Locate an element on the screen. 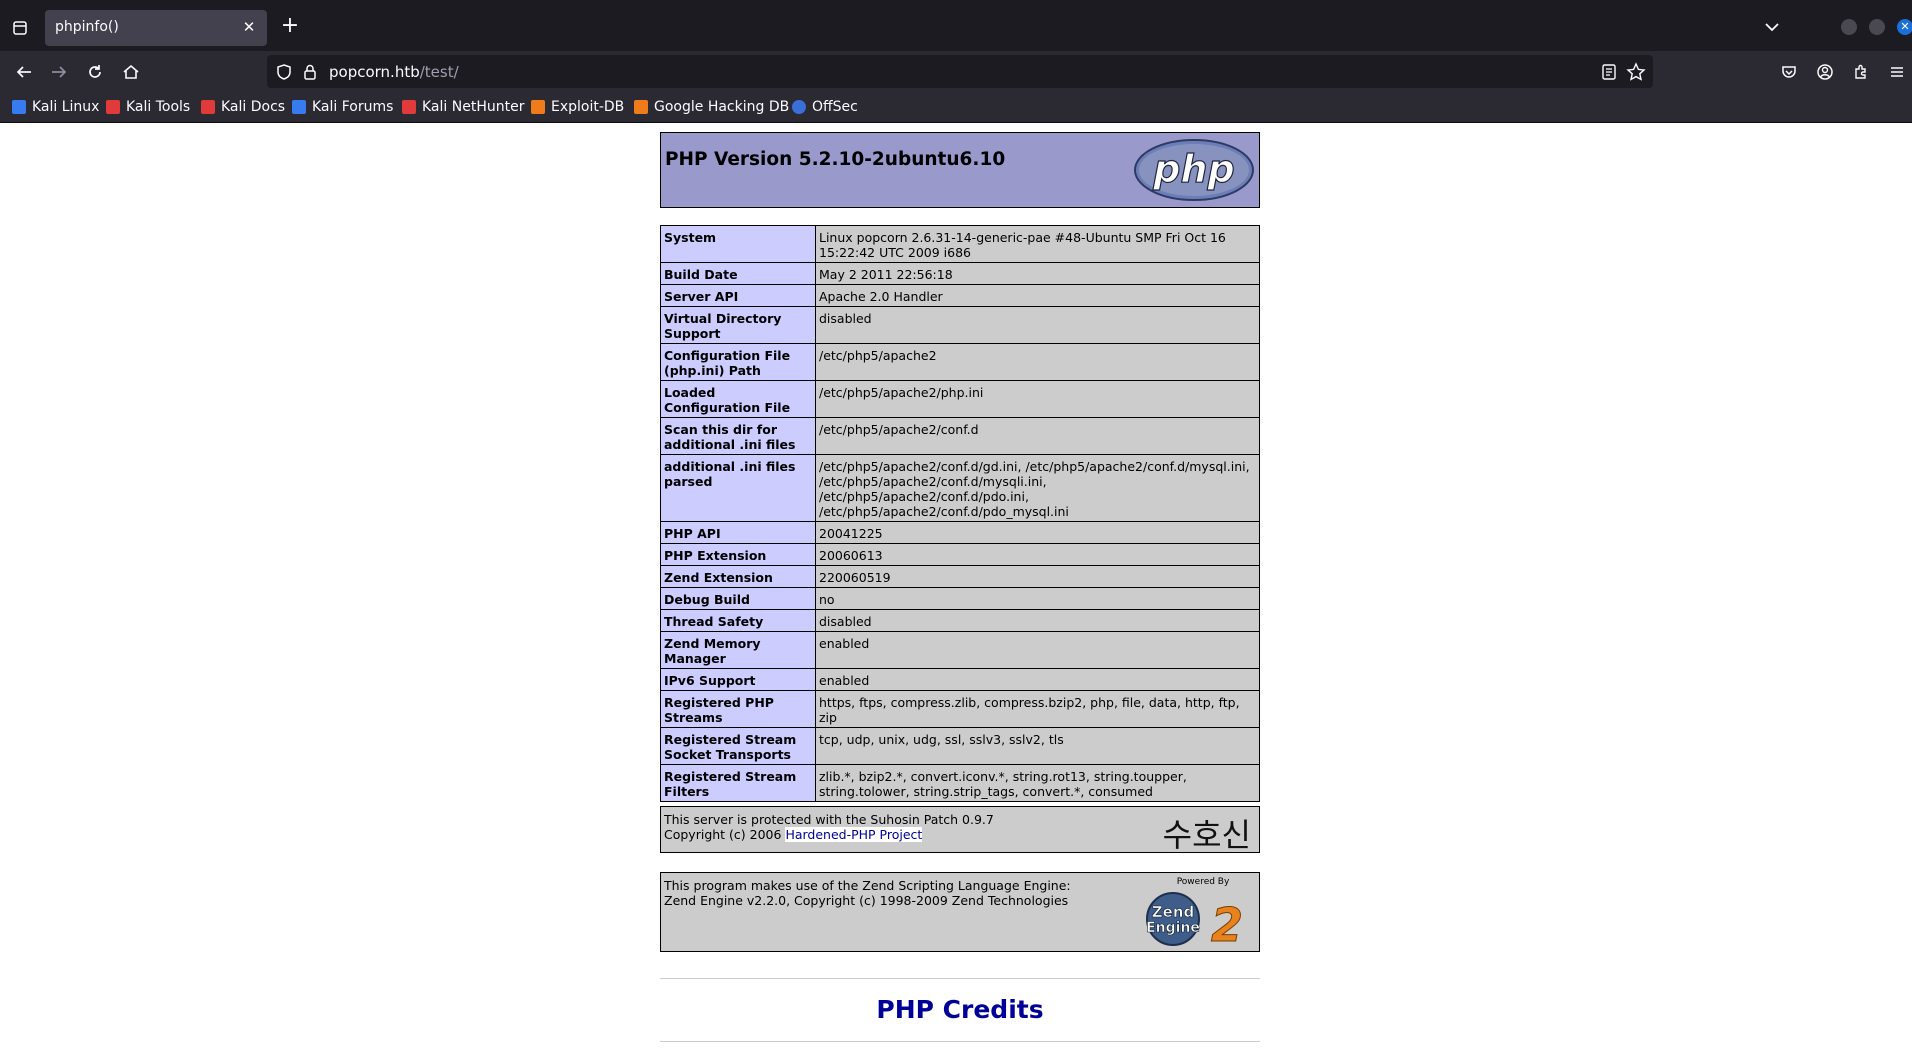 This screenshot has width=1912, height=1051. url-host: popcorn.htb is located at coordinates (374, 72).